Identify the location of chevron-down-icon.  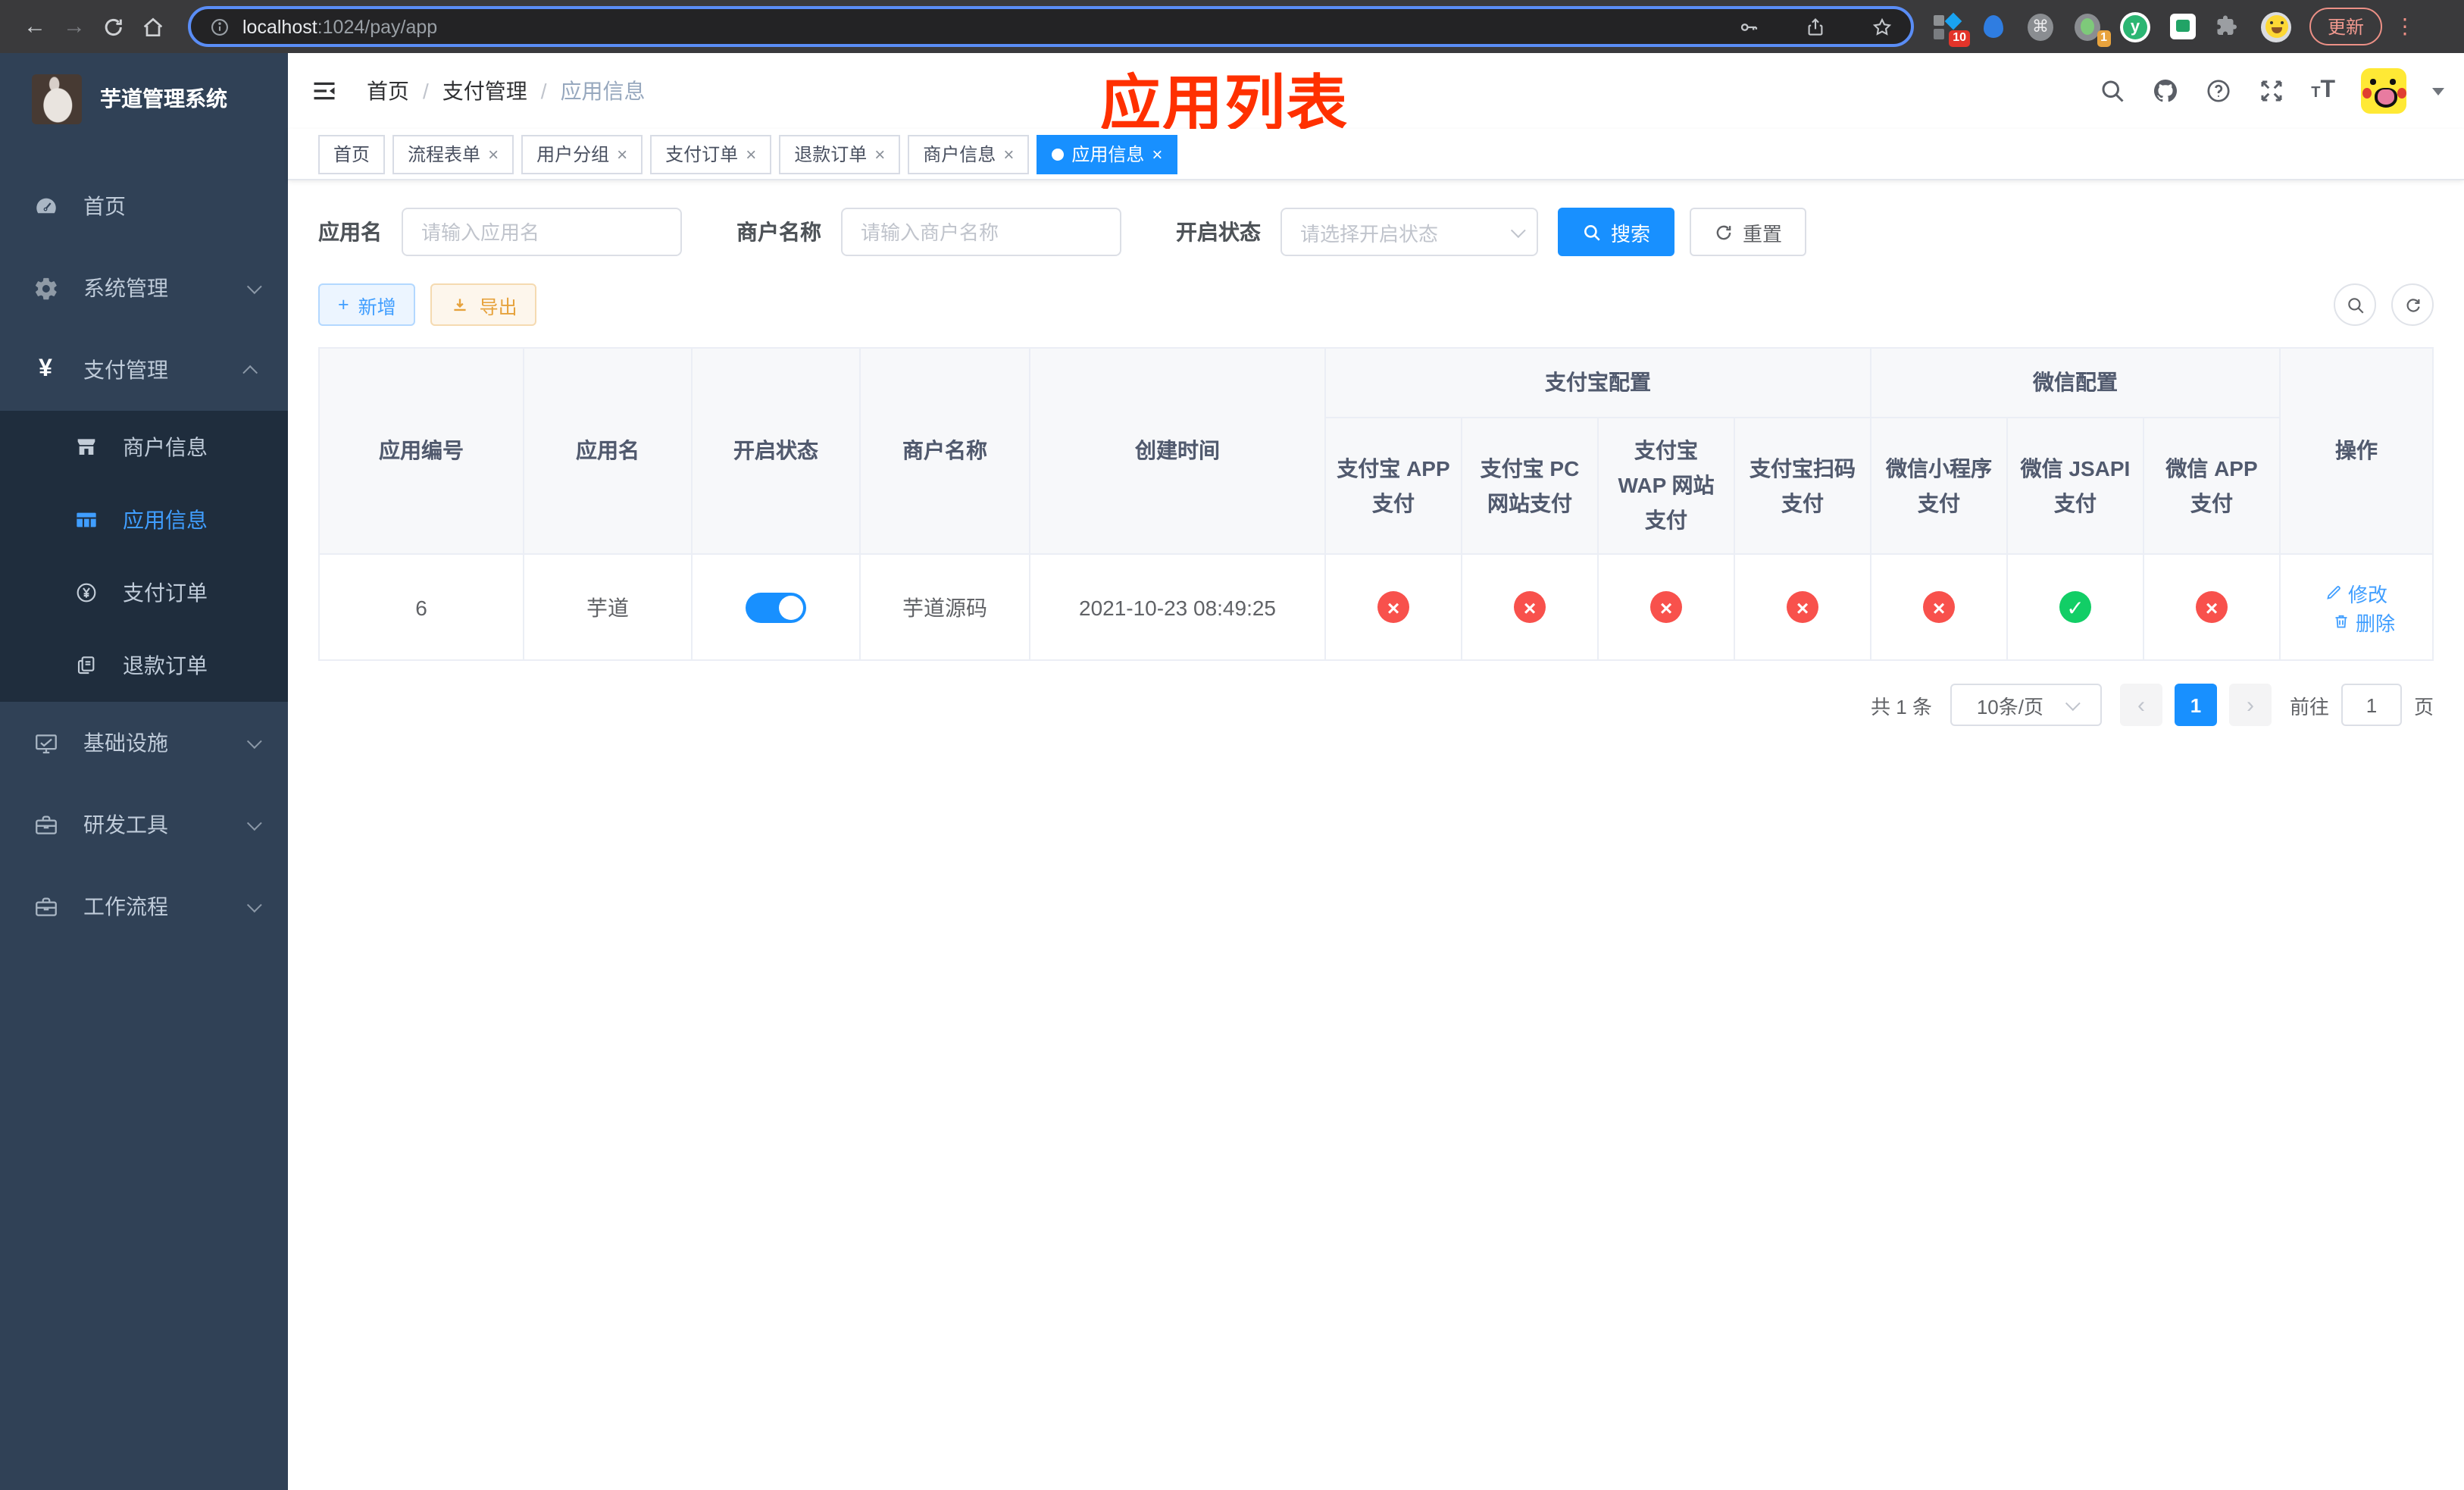
(254, 286).